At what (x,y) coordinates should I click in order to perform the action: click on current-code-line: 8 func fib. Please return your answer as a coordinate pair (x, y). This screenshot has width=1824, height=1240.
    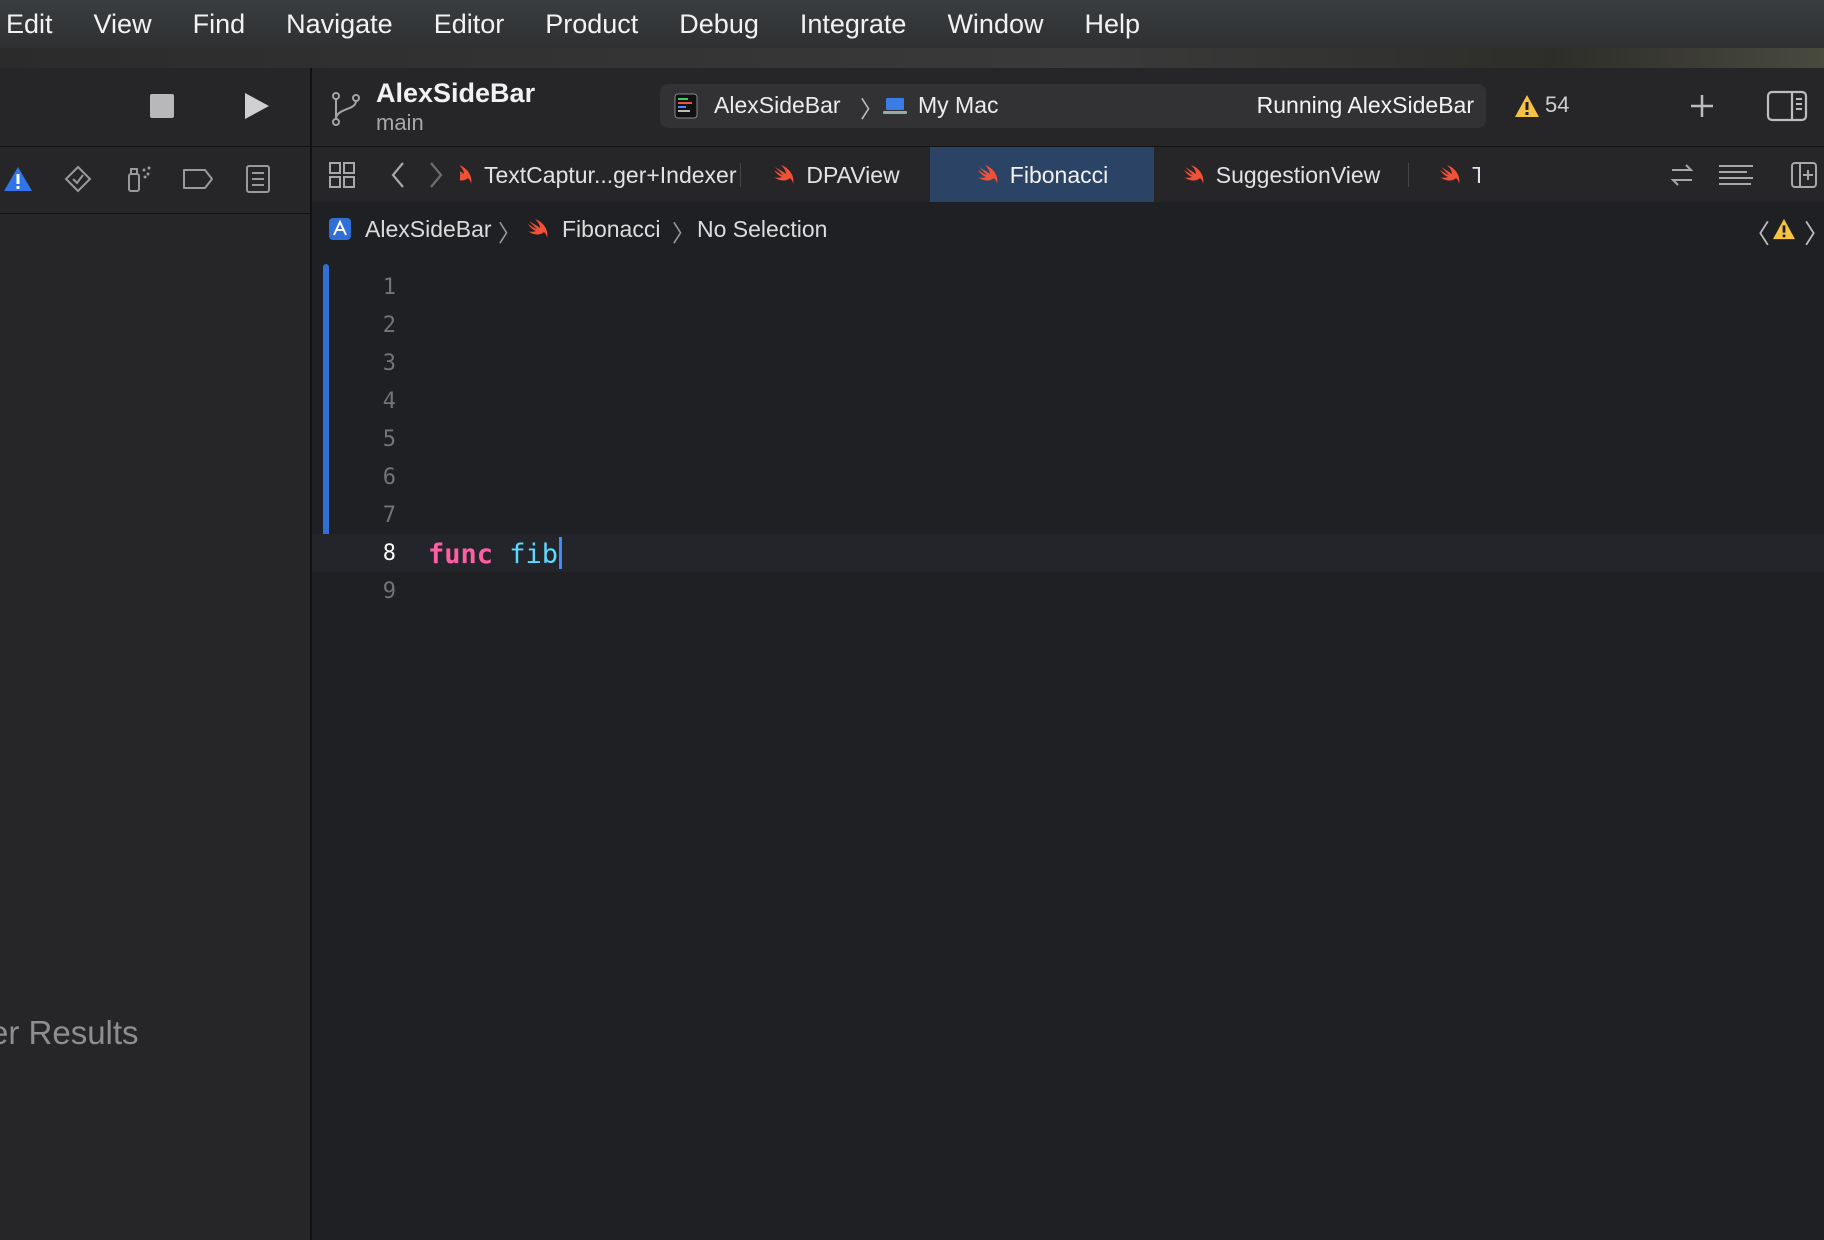
    Looking at the image, I should click on (1068, 553).